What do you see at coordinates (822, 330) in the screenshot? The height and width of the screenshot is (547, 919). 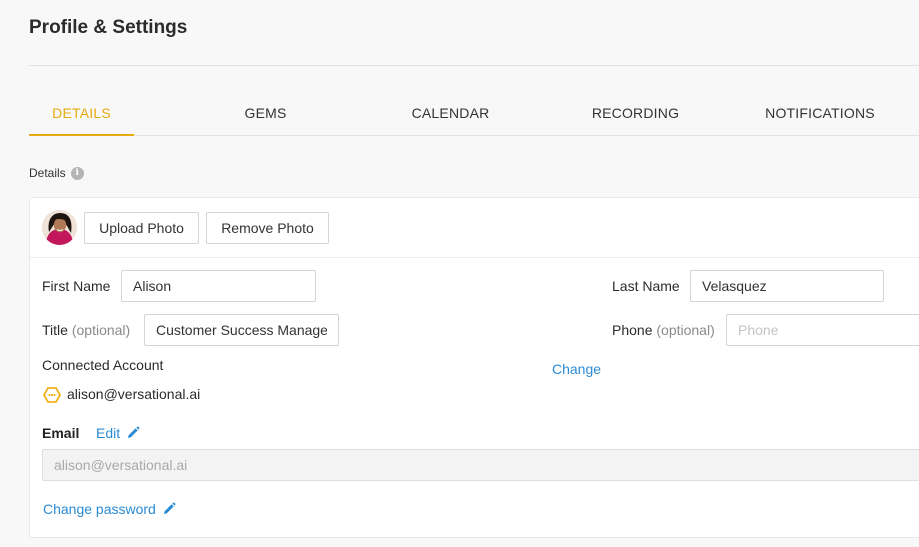 I see `phone-input` at bounding box center [822, 330].